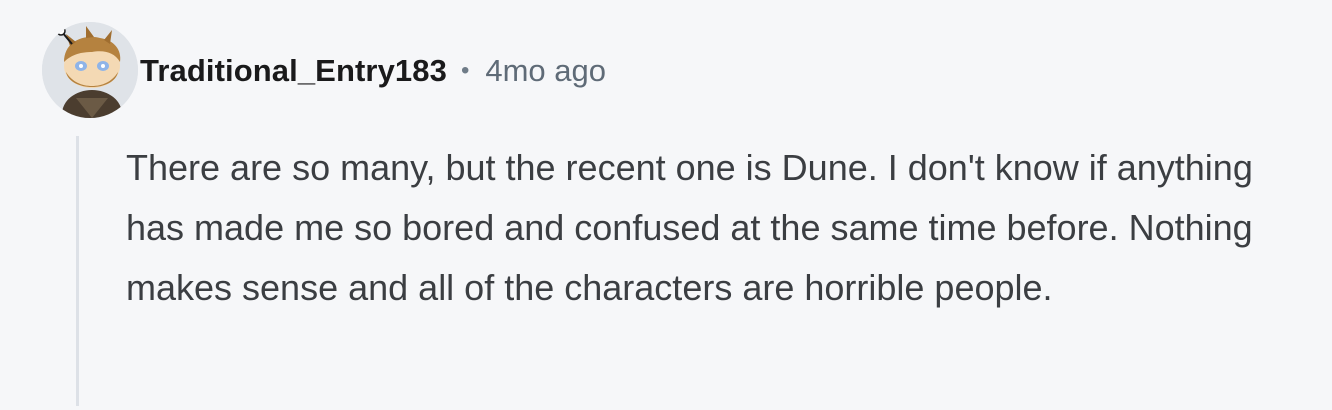 The width and height of the screenshot is (1332, 410). I want to click on comment-timestamp: 4mo ago, so click(545, 71).